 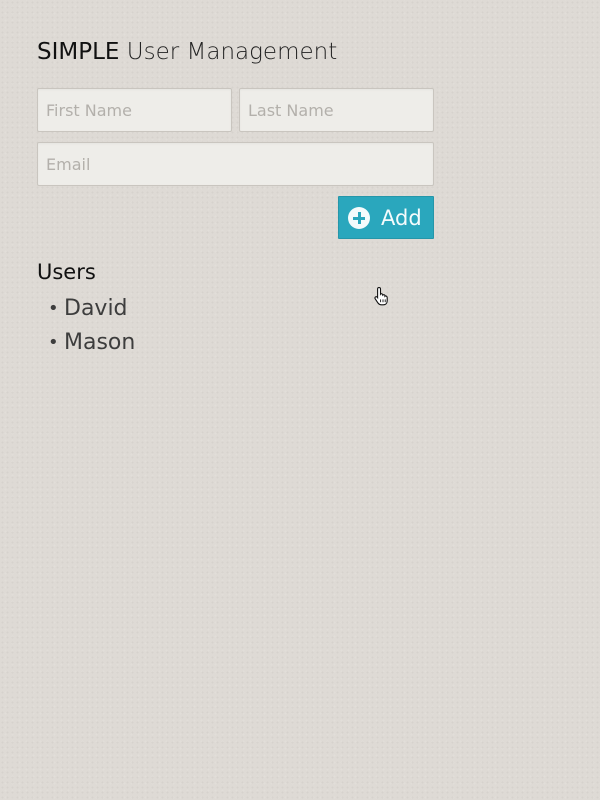 I want to click on user-list: • David • Mason, so click(x=86, y=326).